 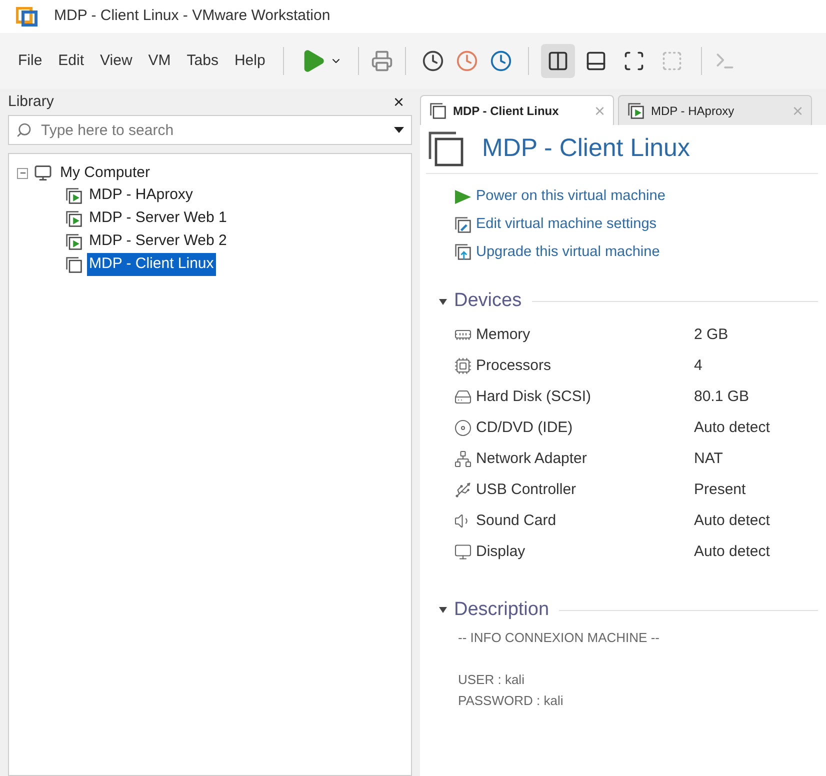 What do you see at coordinates (116, 61) in the screenshot?
I see `menu-item: View` at bounding box center [116, 61].